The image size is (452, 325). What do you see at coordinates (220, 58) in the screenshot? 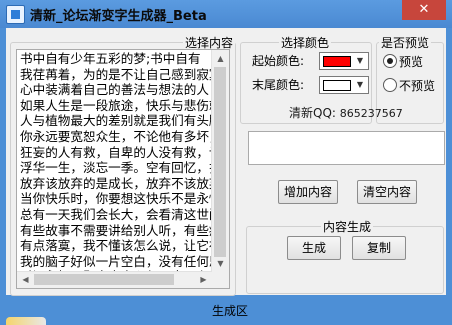
I see `scroll-up-arrow-icon: ▲` at bounding box center [220, 58].